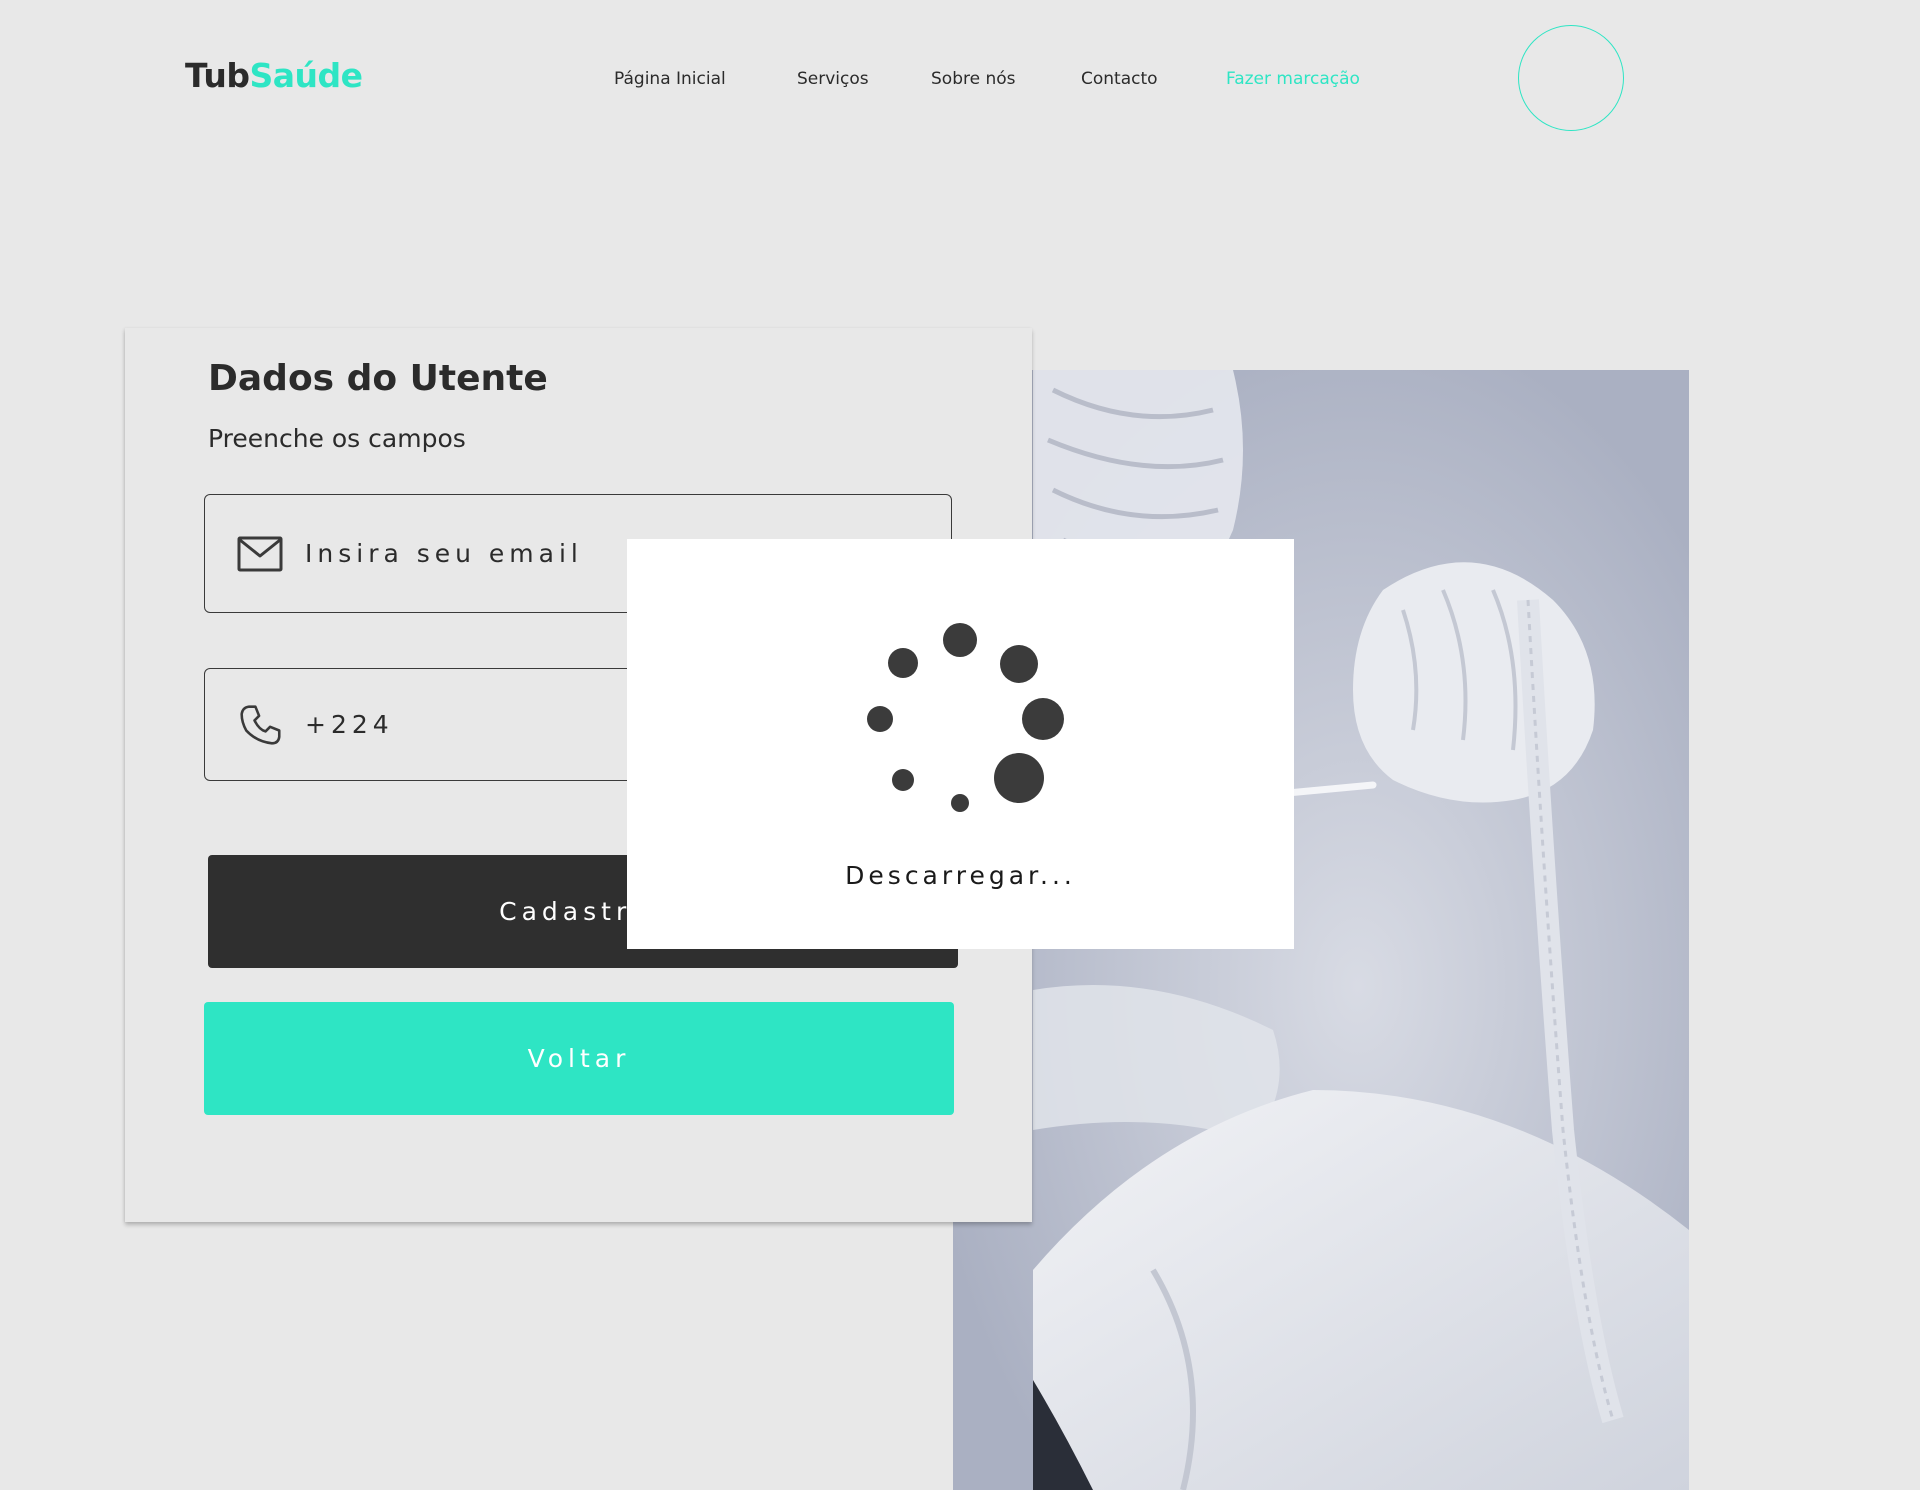 Image resolution: width=1920 pixels, height=1490 pixels. What do you see at coordinates (579, 1058) in the screenshot?
I see `back-button: Voltar` at bounding box center [579, 1058].